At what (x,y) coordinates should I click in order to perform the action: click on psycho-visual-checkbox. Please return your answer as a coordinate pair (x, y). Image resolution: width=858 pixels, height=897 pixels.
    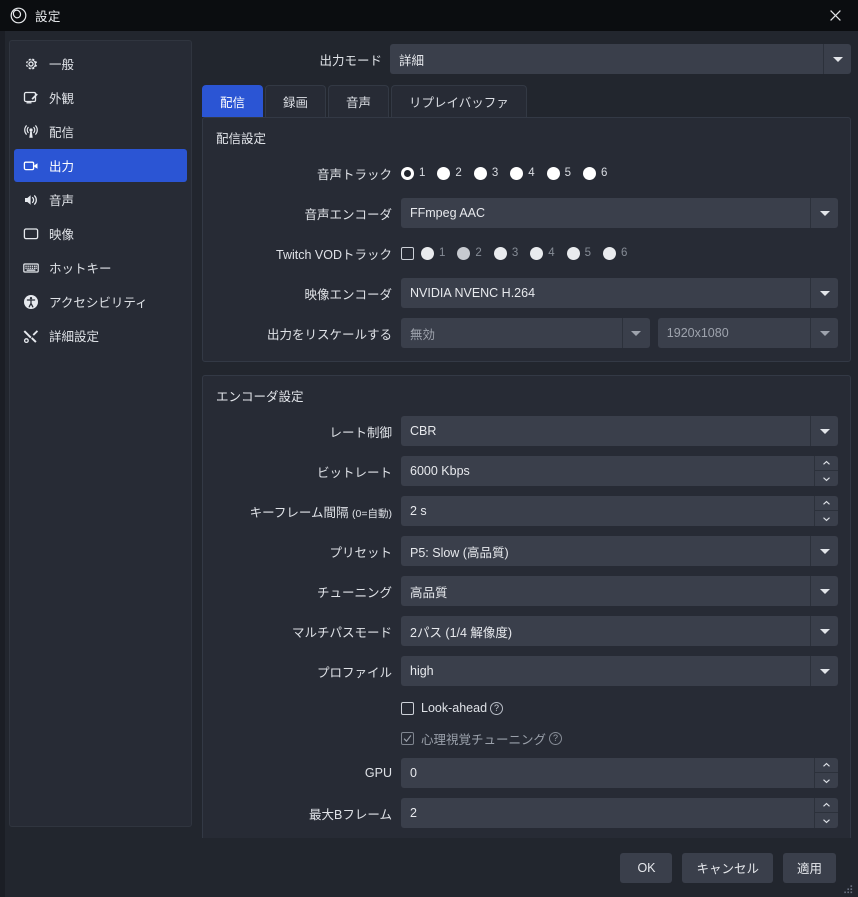
    Looking at the image, I should click on (407, 738).